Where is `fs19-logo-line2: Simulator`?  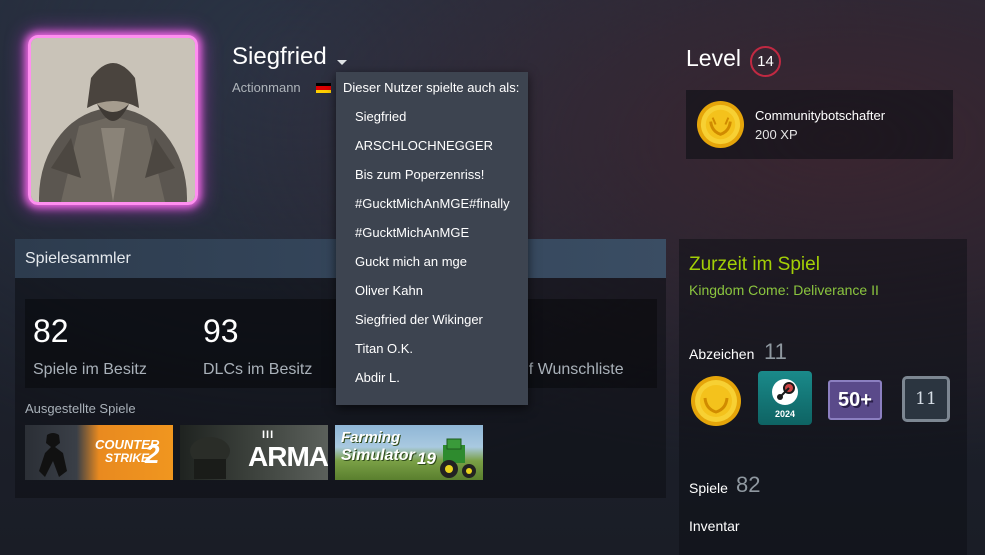
fs19-logo-line2: Simulator is located at coordinates (378, 455).